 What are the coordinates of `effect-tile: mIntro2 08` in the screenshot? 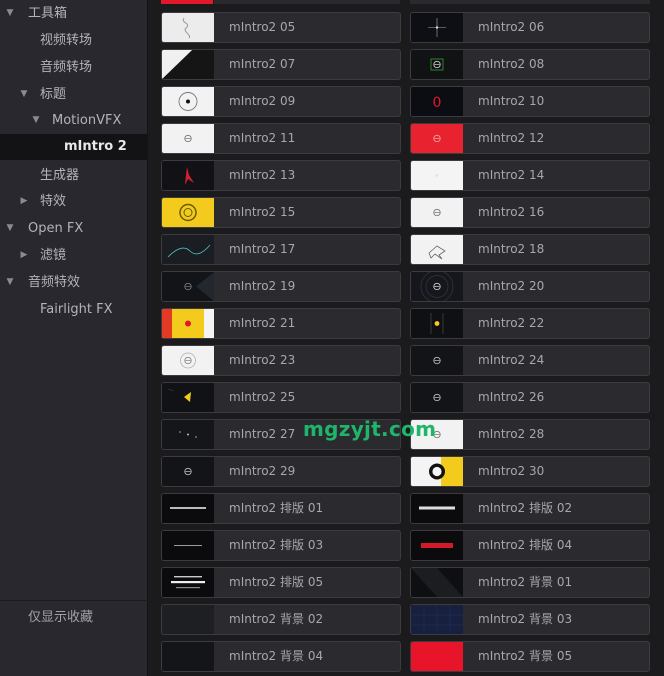 It's located at (530, 64).